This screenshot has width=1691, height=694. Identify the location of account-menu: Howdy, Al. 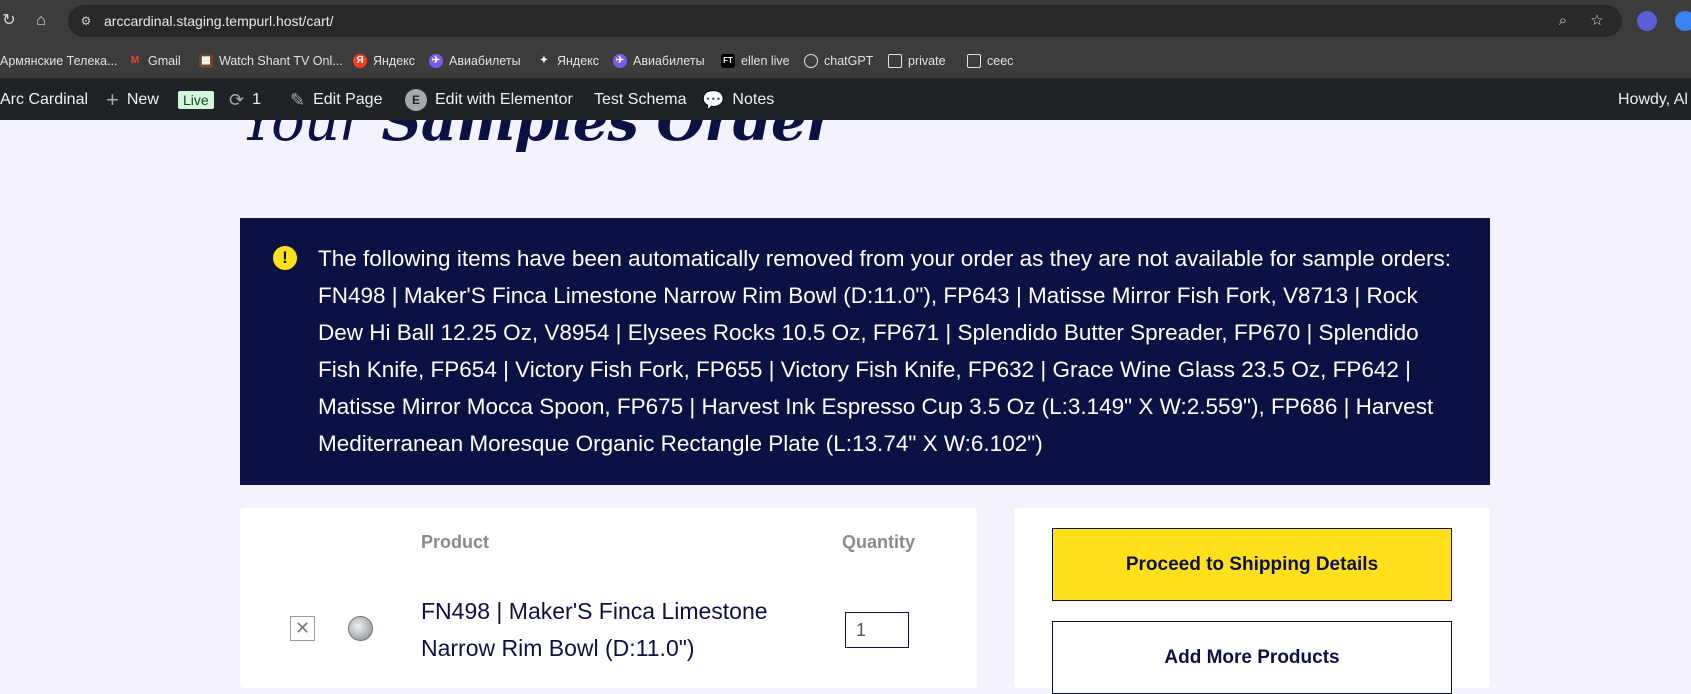
(1653, 99).